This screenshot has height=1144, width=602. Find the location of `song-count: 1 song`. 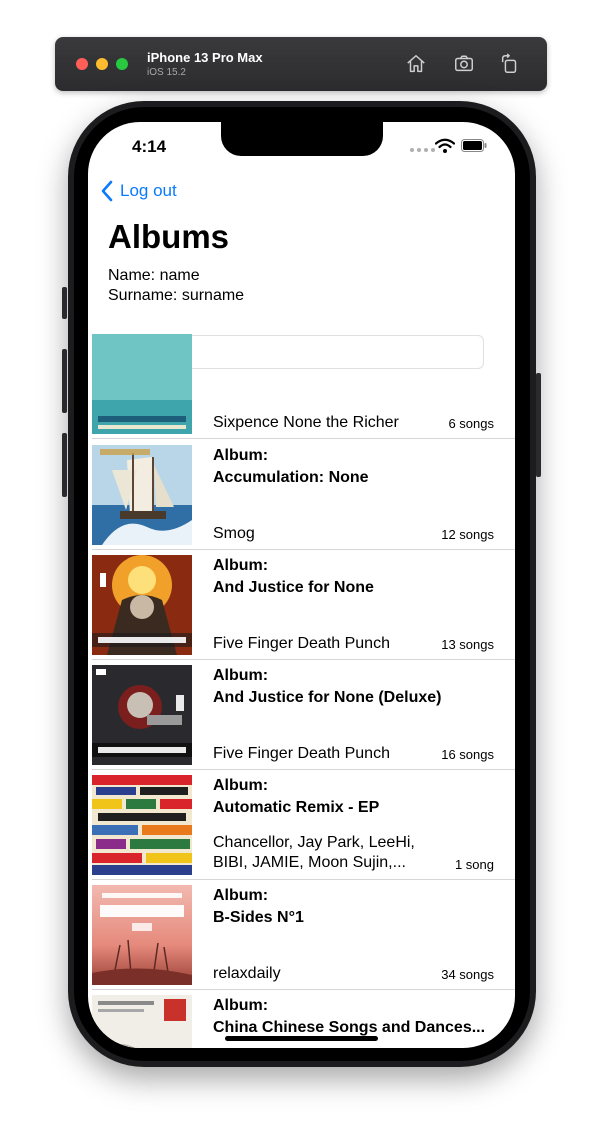

song-count: 1 song is located at coordinates (474, 864).